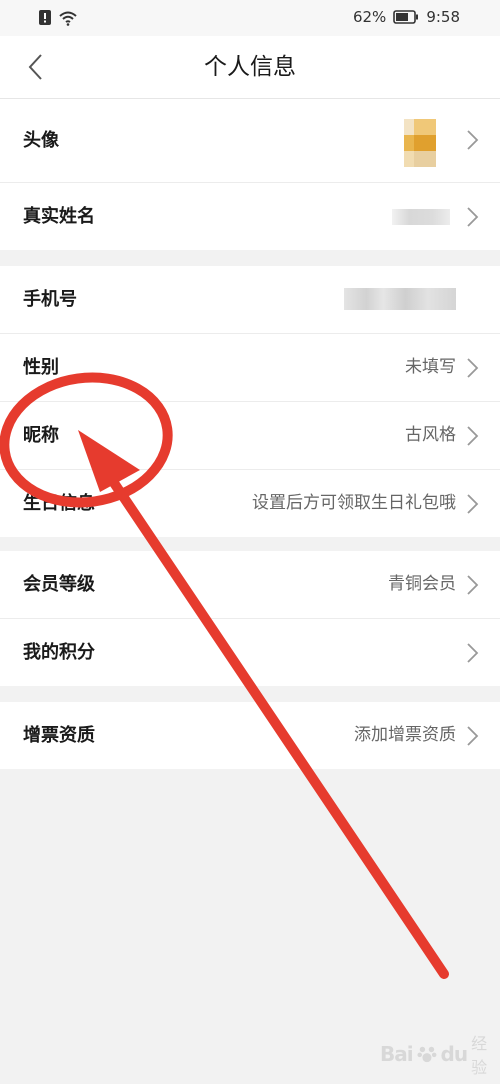 The height and width of the screenshot is (1084, 500). I want to click on section-invoice: 增票资质 添加增票资质, so click(250, 735).